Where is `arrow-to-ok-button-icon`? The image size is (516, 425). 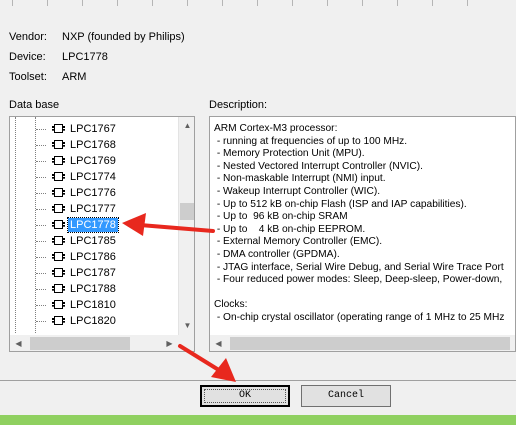
arrow-to-ok-button-icon is located at coordinates (207, 363).